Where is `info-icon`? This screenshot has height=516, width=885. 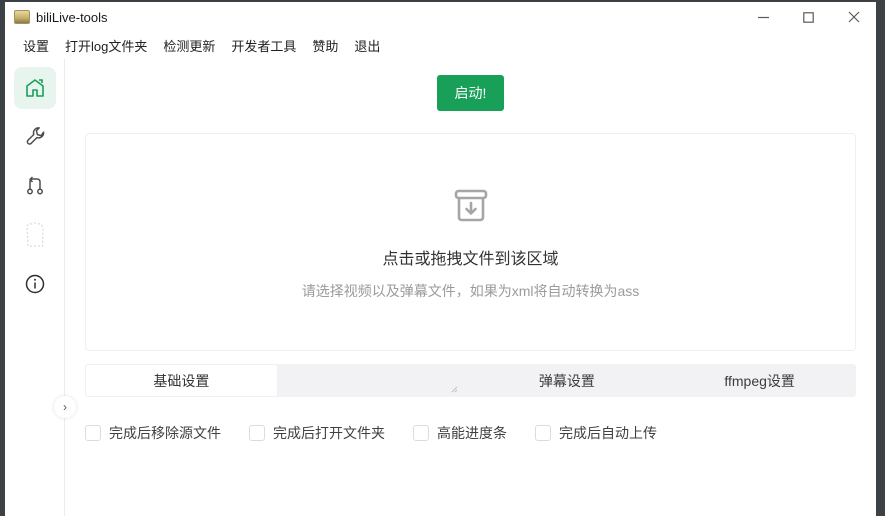
info-icon is located at coordinates (34, 284).